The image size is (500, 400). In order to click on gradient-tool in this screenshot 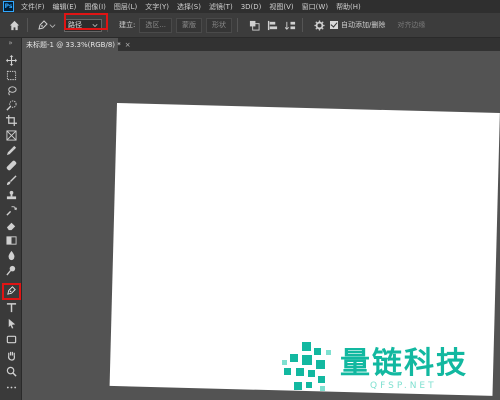, I will do `click(11, 240)`.